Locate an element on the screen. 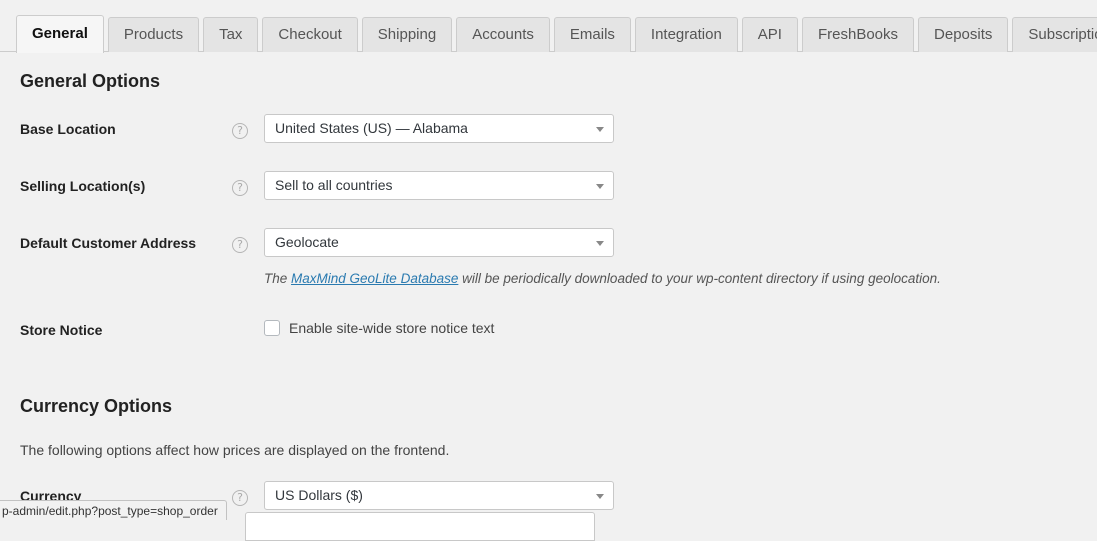  tab-checkout: Checkout is located at coordinates (309, 34).